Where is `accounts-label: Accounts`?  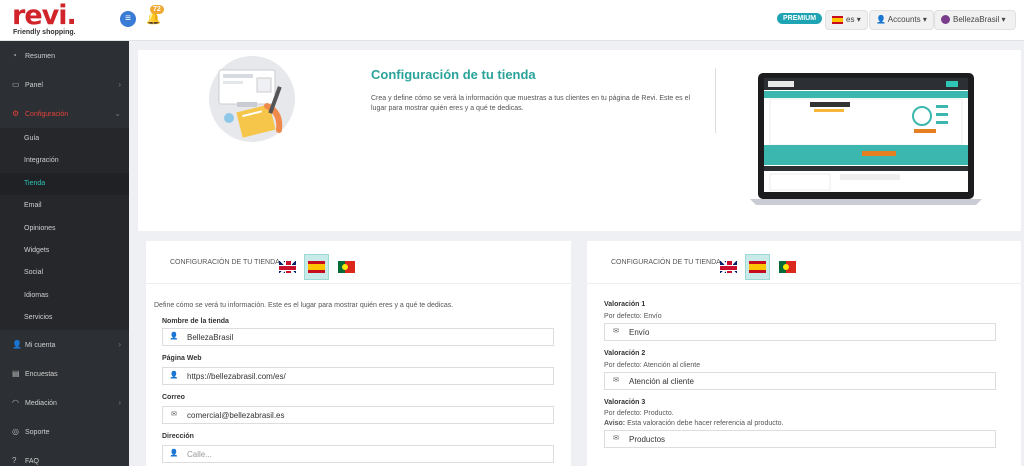 accounts-label: Accounts is located at coordinates (904, 19).